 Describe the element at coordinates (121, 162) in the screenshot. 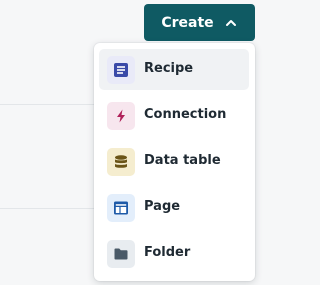

I see `database-icon` at that location.